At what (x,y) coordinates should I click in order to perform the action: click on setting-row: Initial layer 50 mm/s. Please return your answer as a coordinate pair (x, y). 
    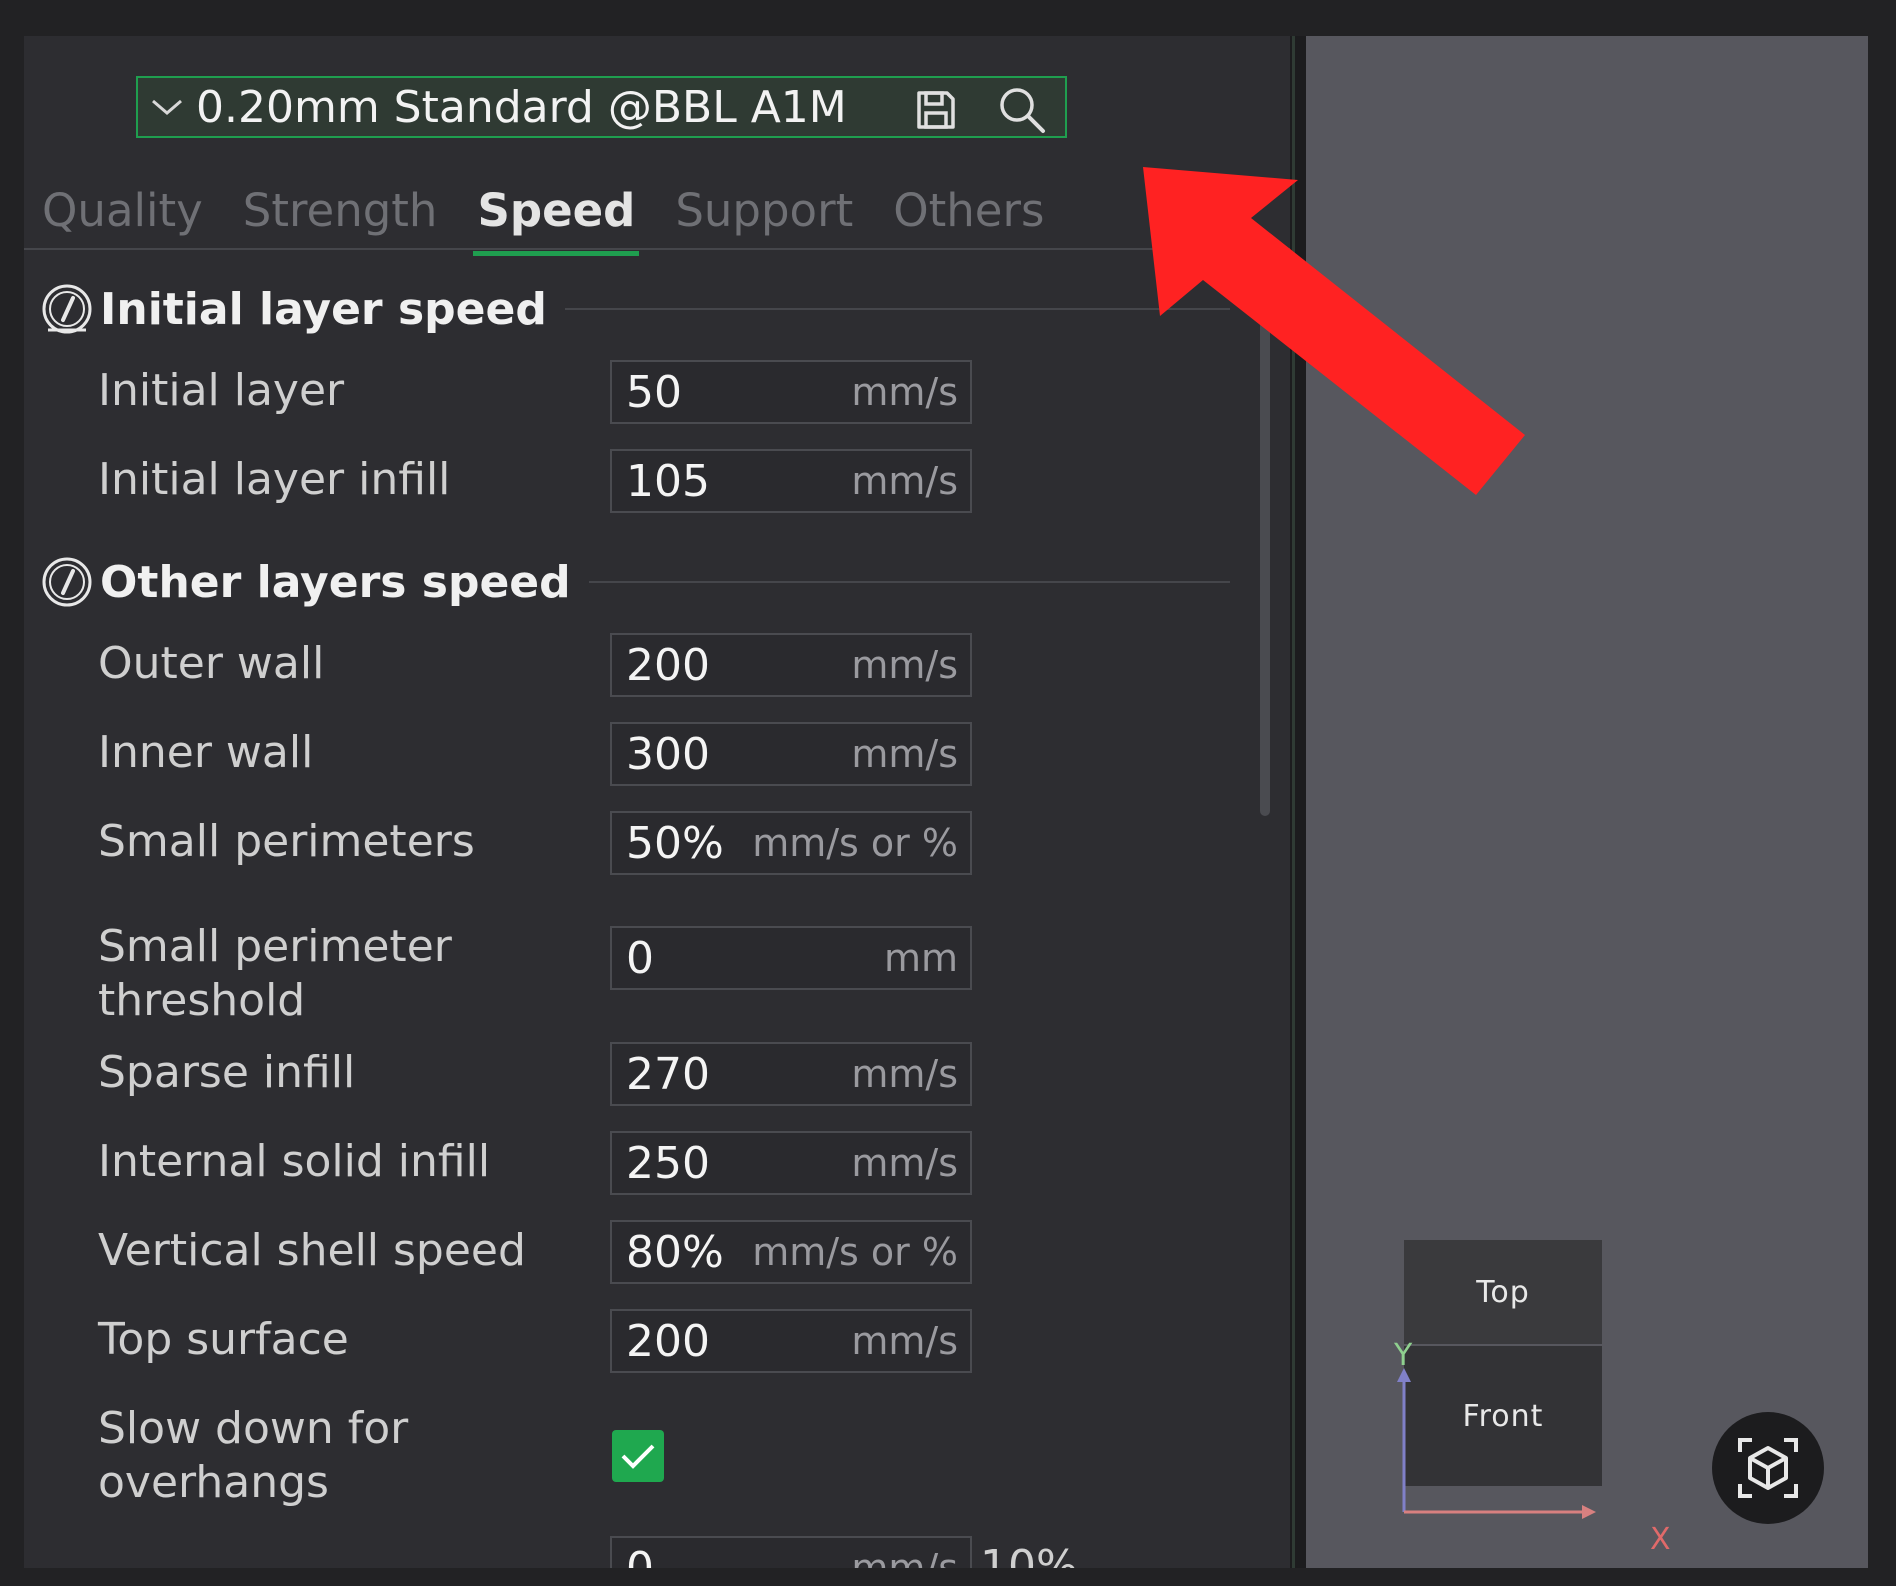
    Looking at the image, I should click on (634, 395).